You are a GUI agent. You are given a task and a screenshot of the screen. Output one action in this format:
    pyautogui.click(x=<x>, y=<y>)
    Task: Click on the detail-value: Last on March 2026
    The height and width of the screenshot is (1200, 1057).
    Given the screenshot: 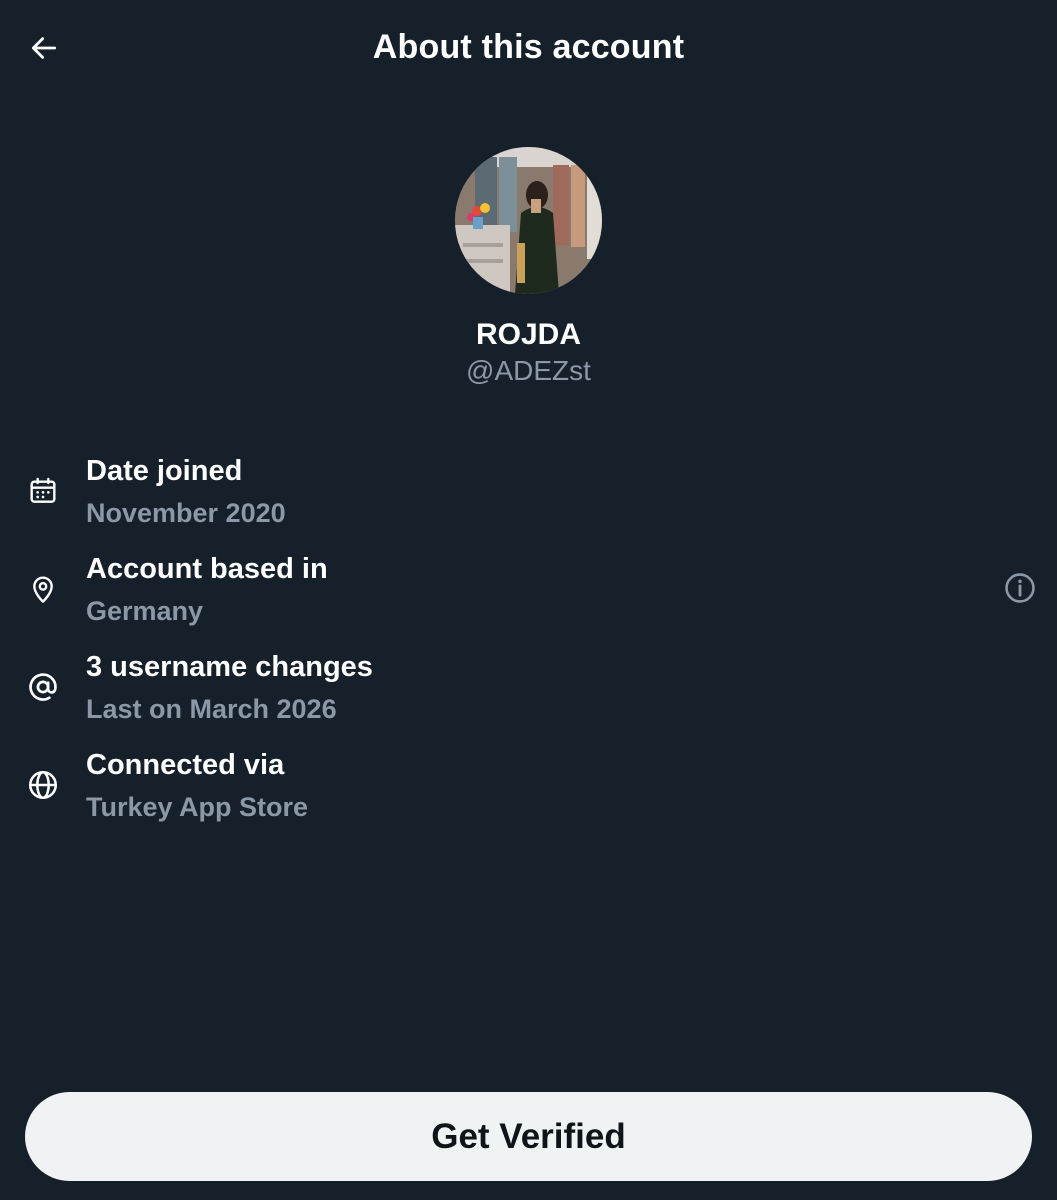 What is the action you would take?
    pyautogui.click(x=211, y=709)
    